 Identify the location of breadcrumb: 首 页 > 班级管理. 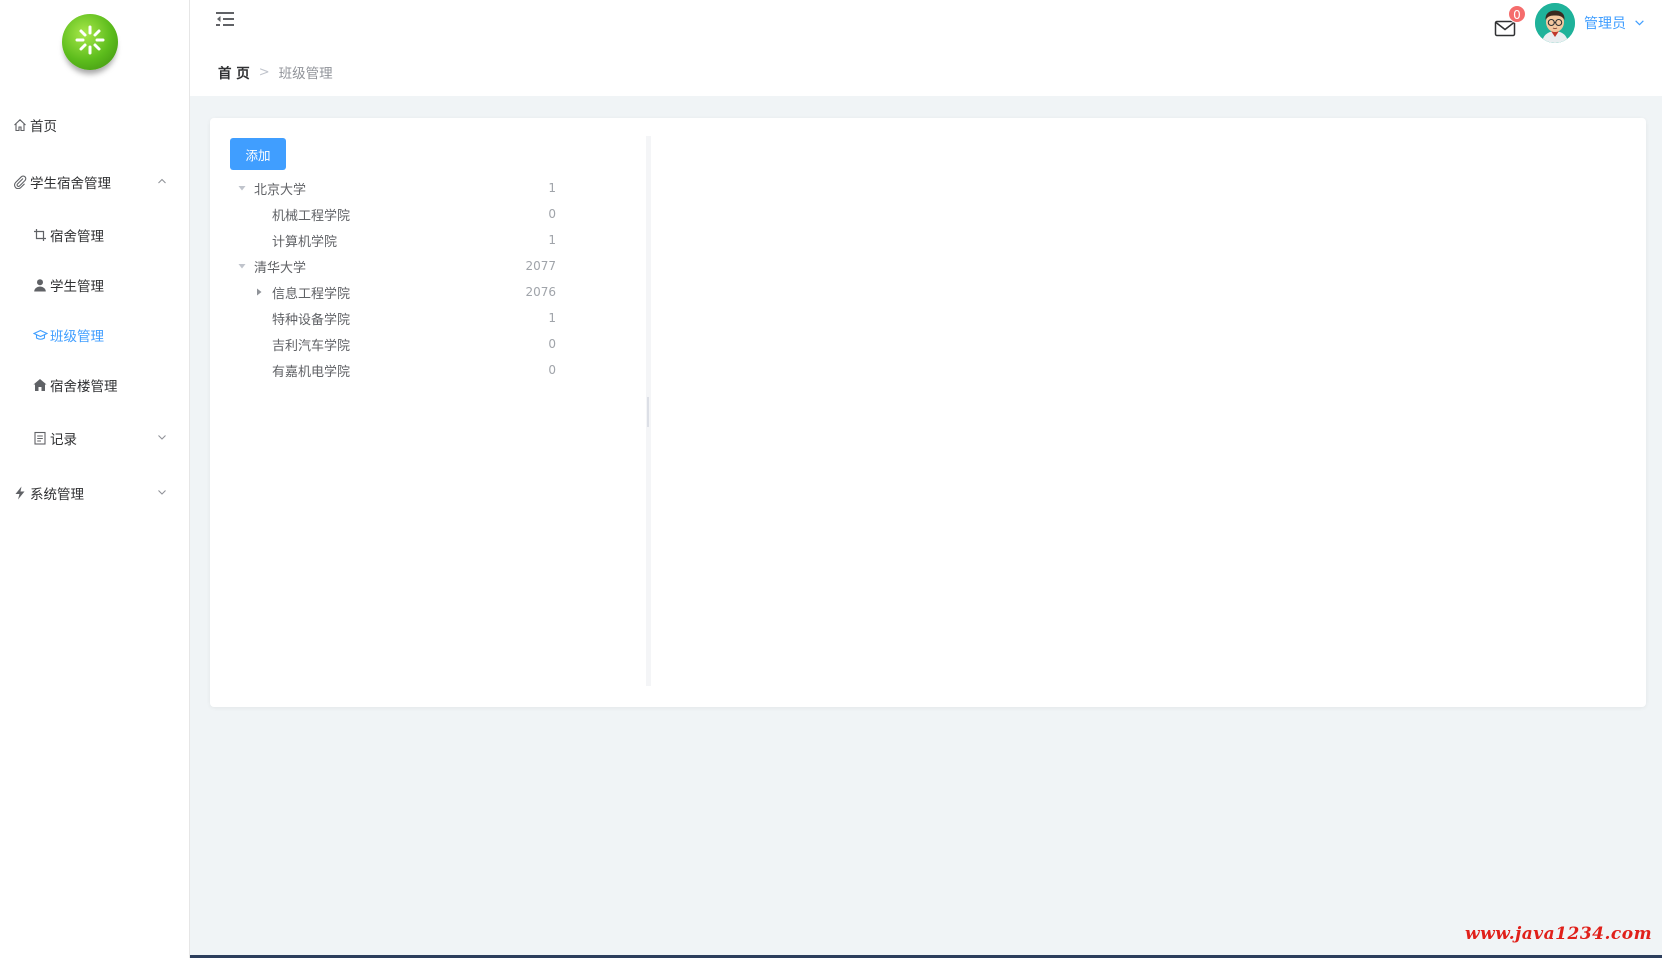
(275, 72).